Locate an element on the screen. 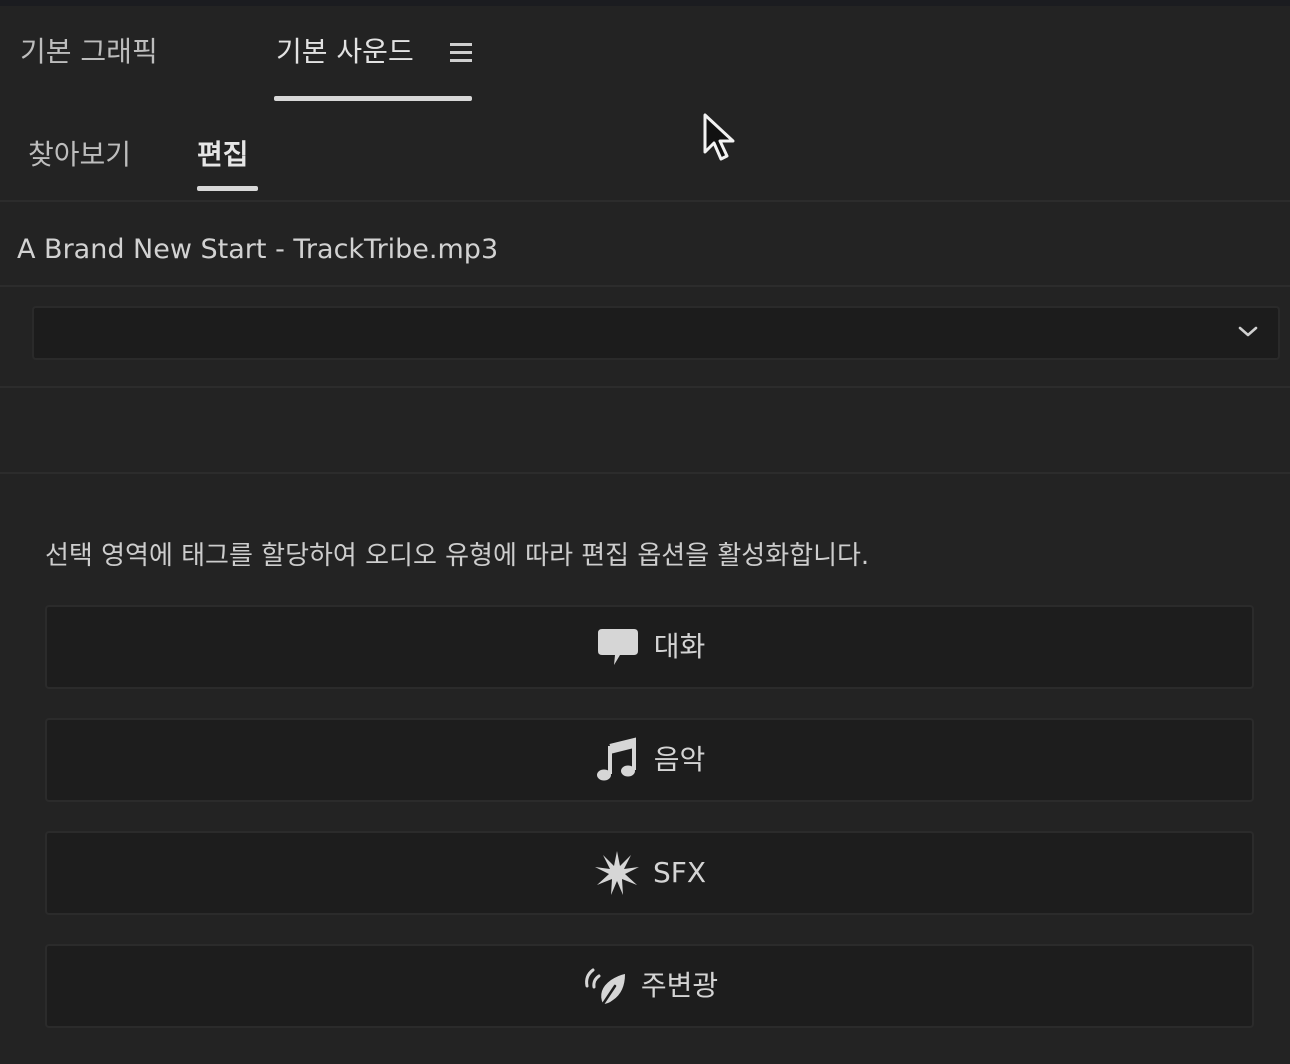 Image resolution: width=1290 pixels, height=1064 pixels. window-top-strip is located at coordinates (645, 3).